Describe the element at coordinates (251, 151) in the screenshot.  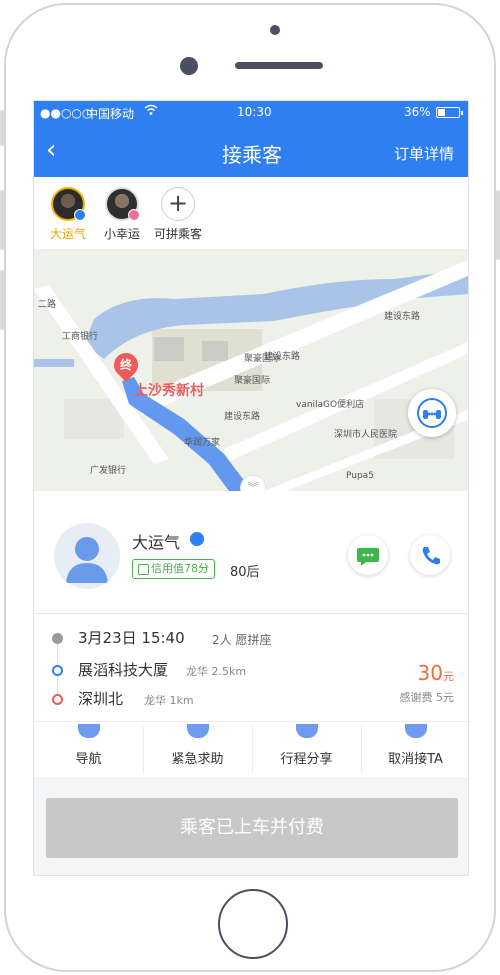
I see `nav-bar: ‹ 接乘客 订单详情` at that location.